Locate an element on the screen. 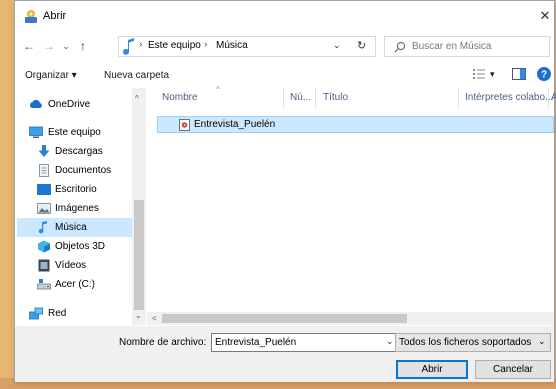 This screenshot has width=556, height=389. sidebar-item-este-equipo: Este equipo is located at coordinates (80, 132).